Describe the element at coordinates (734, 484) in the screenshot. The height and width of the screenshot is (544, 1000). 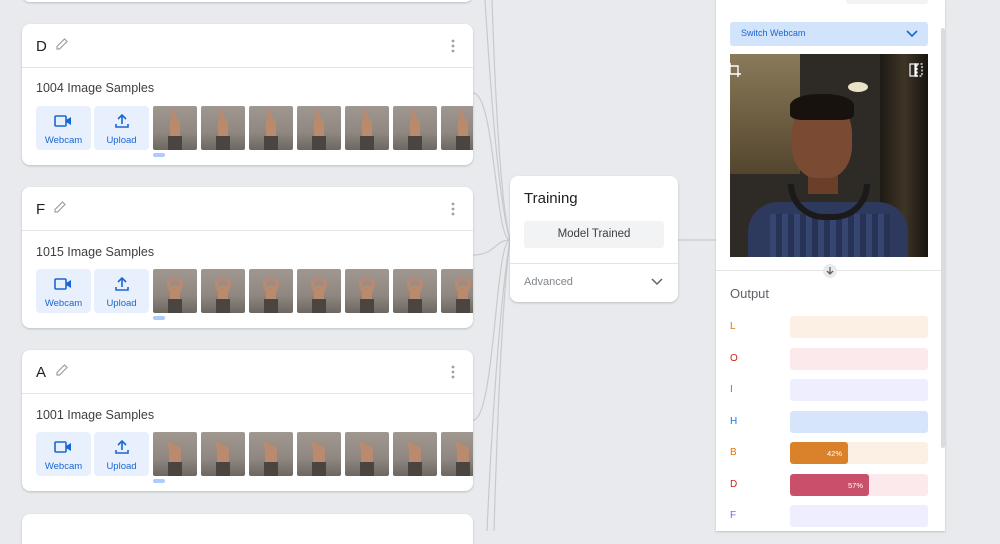
I see `output-label-d: D` at that location.